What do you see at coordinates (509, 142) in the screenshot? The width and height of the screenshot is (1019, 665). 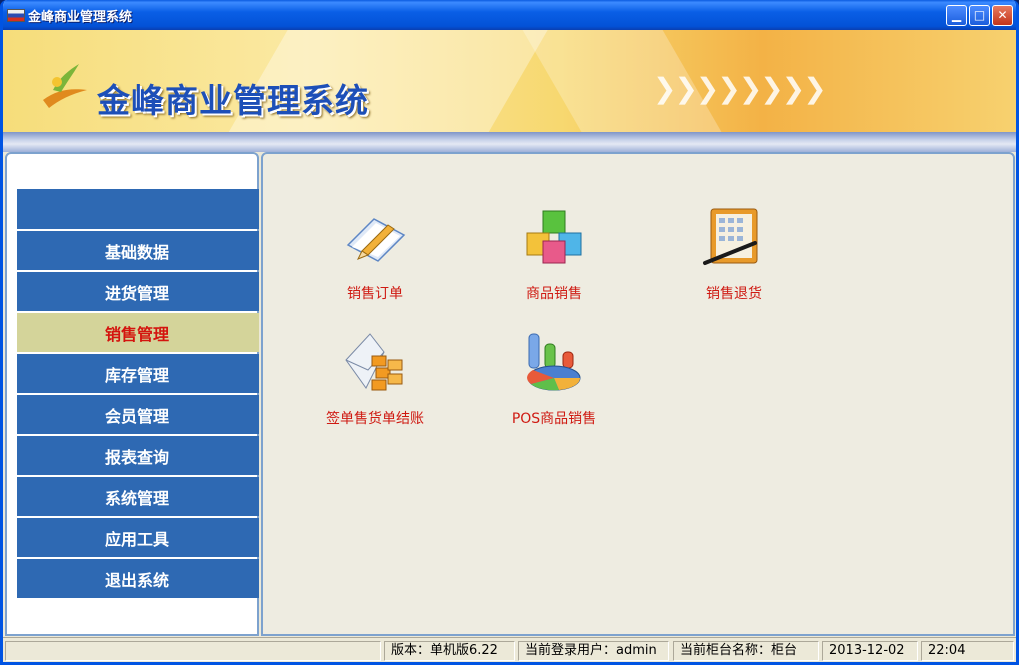 I see `header-divider` at bounding box center [509, 142].